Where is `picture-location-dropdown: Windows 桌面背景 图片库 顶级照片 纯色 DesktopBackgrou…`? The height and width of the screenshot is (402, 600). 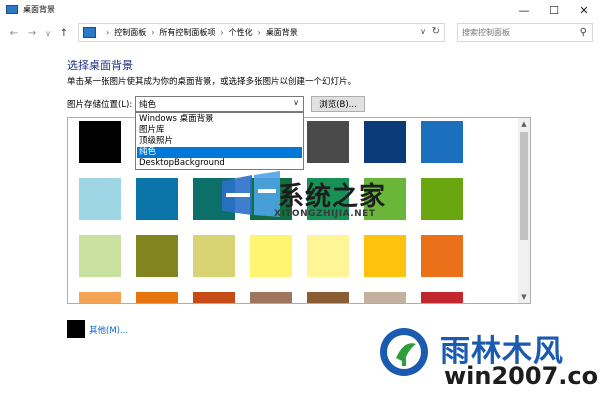
picture-location-dropdown: Windows 桌面背景 图片库 顶级照片 纯色 DesktopBackgrou… is located at coordinates (219, 141).